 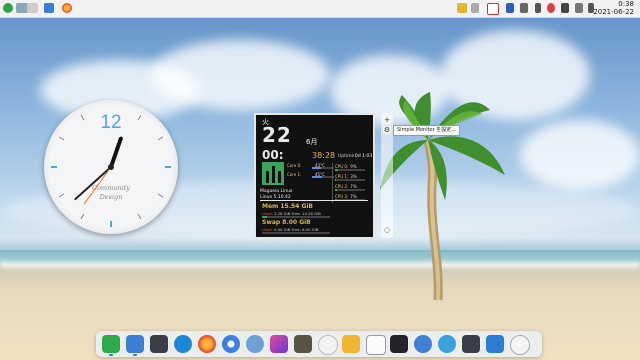 What do you see at coordinates (183, 344) in the screenshot?
I see `tools-icon` at bounding box center [183, 344].